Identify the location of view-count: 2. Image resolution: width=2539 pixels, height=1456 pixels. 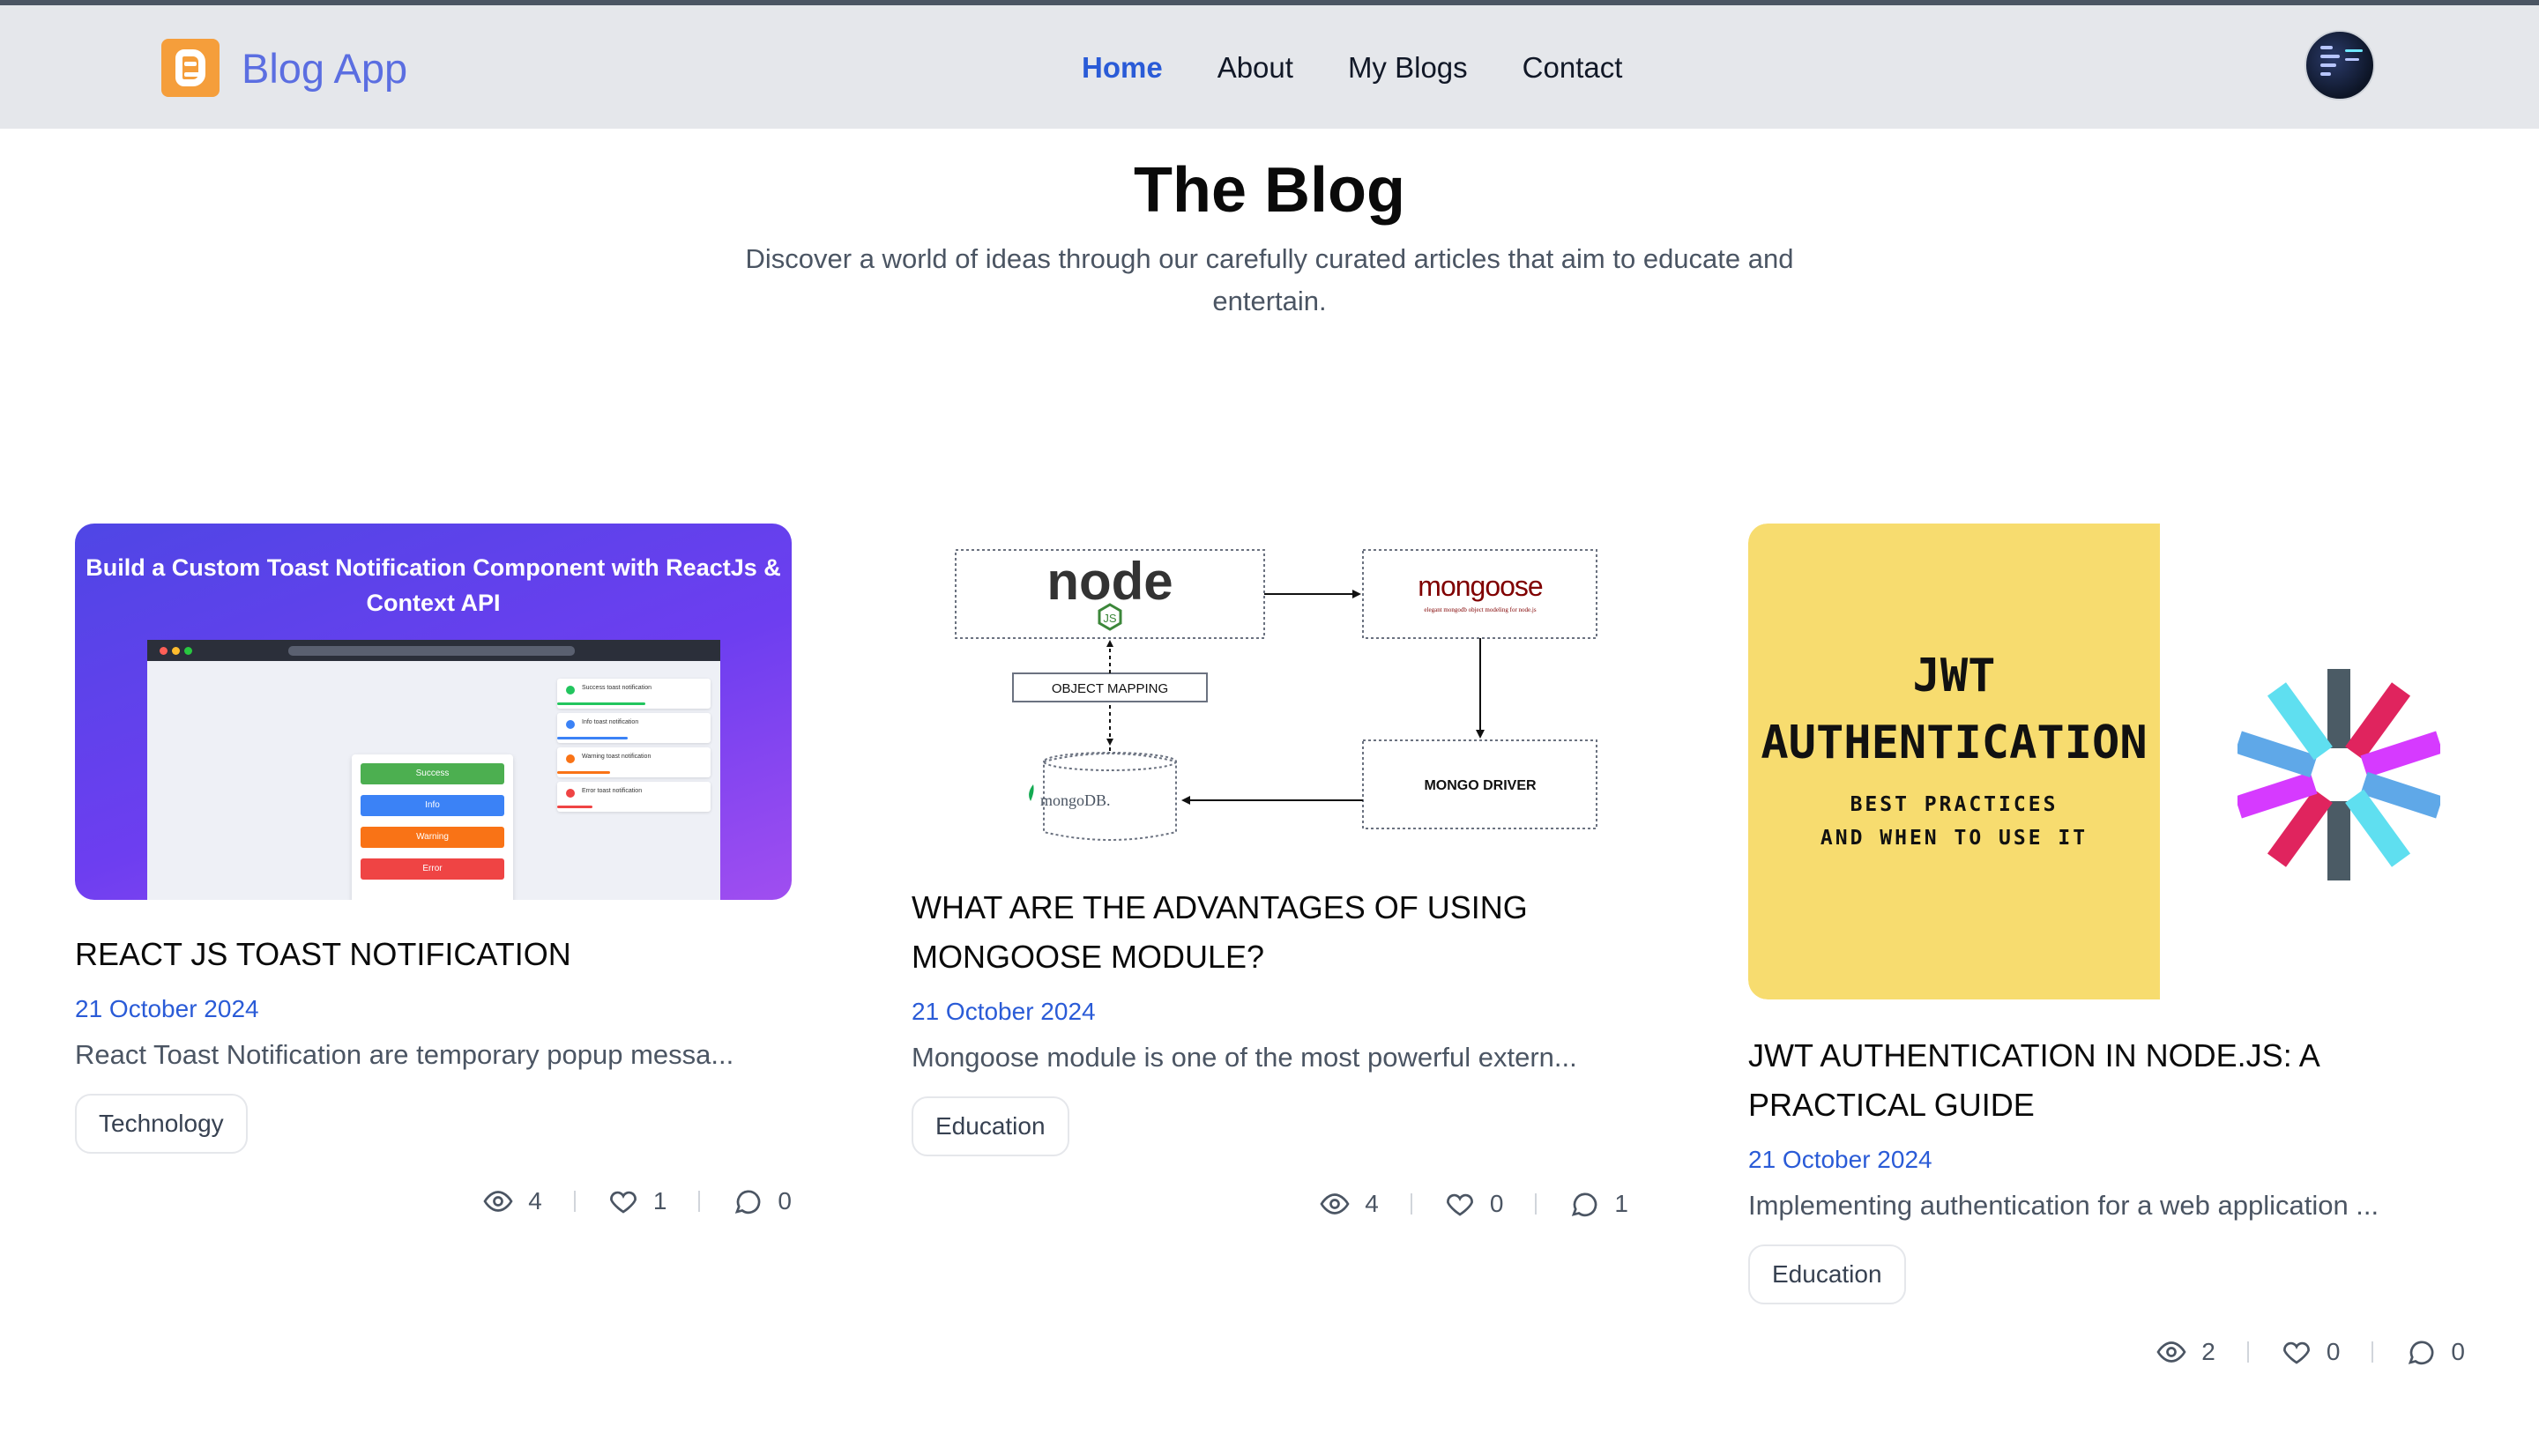
(2185, 1352).